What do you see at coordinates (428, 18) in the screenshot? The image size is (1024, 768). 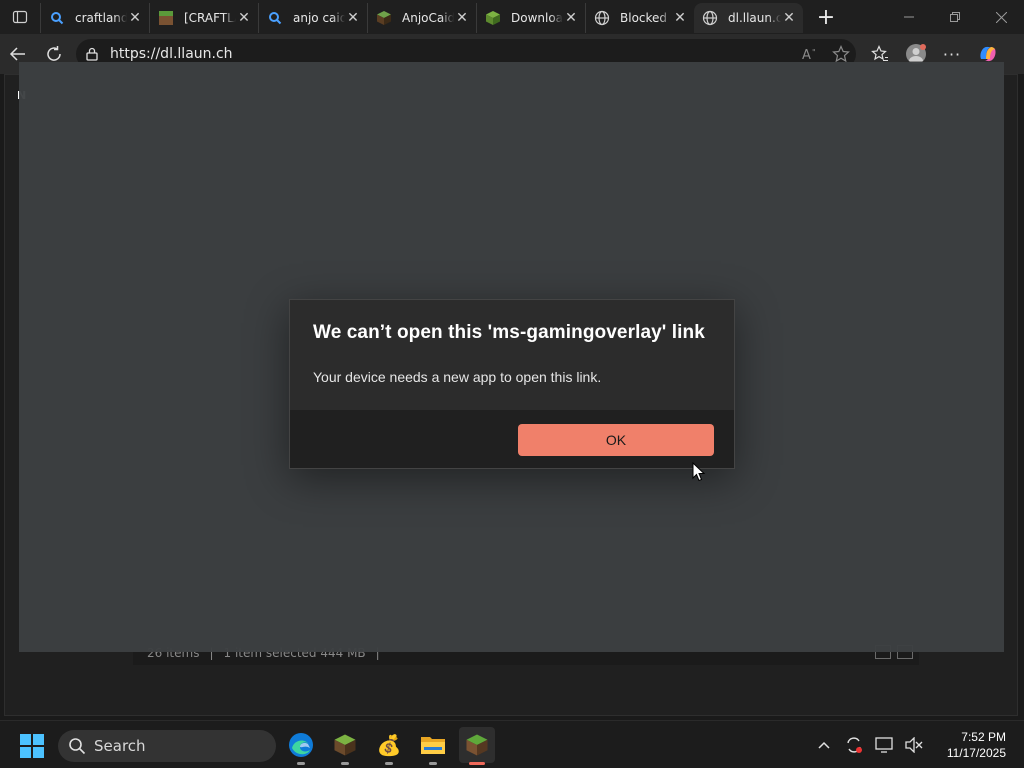 I see `tab-title: AnjoCaido` at bounding box center [428, 18].